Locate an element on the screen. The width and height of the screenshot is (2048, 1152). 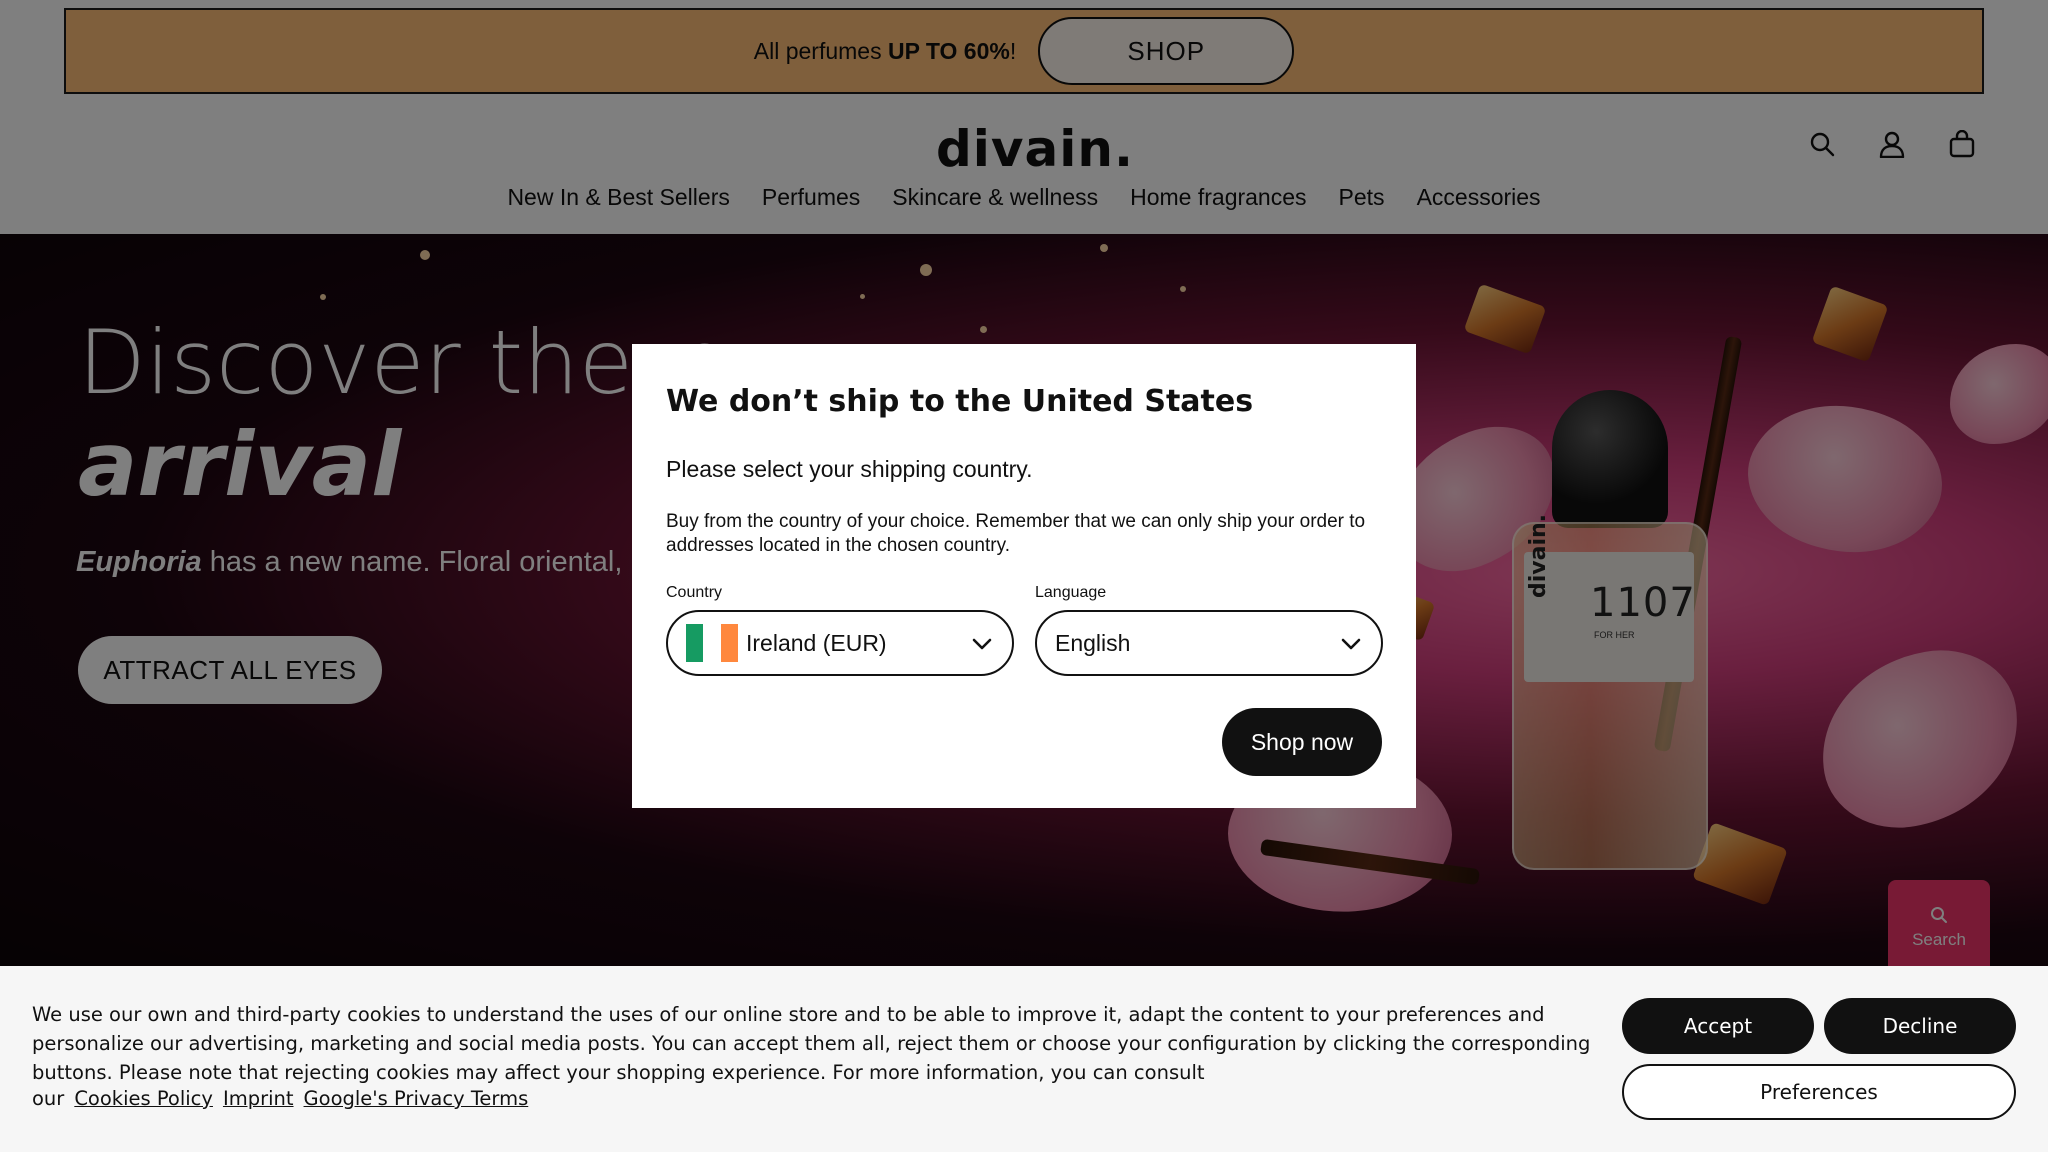
imprint-link: Imprint is located at coordinates (258, 1098).